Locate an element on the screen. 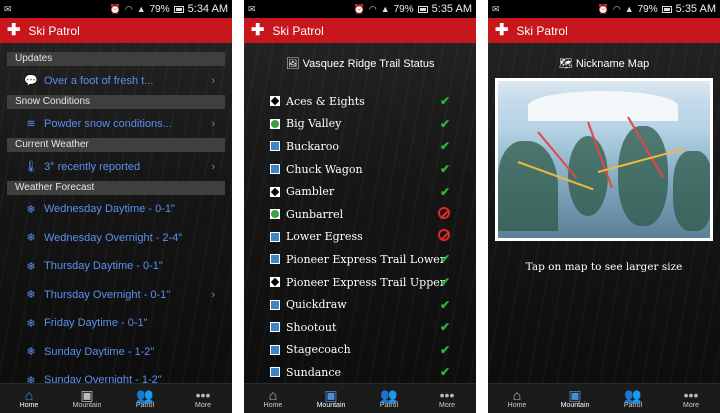 This screenshot has width=720, height=413. forecast-row: ❄ Sunday Overnight - 1-2" is located at coordinates (116, 374).